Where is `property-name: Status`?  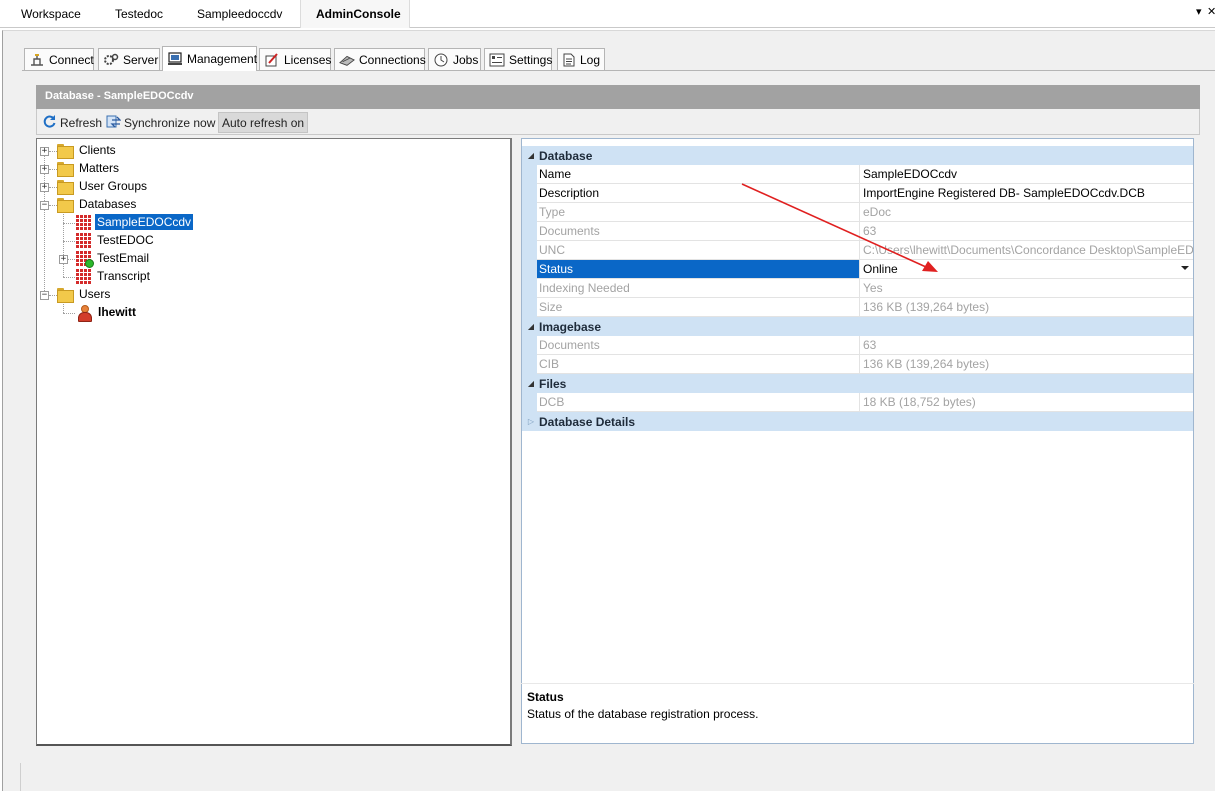
property-name: Status is located at coordinates (698, 269).